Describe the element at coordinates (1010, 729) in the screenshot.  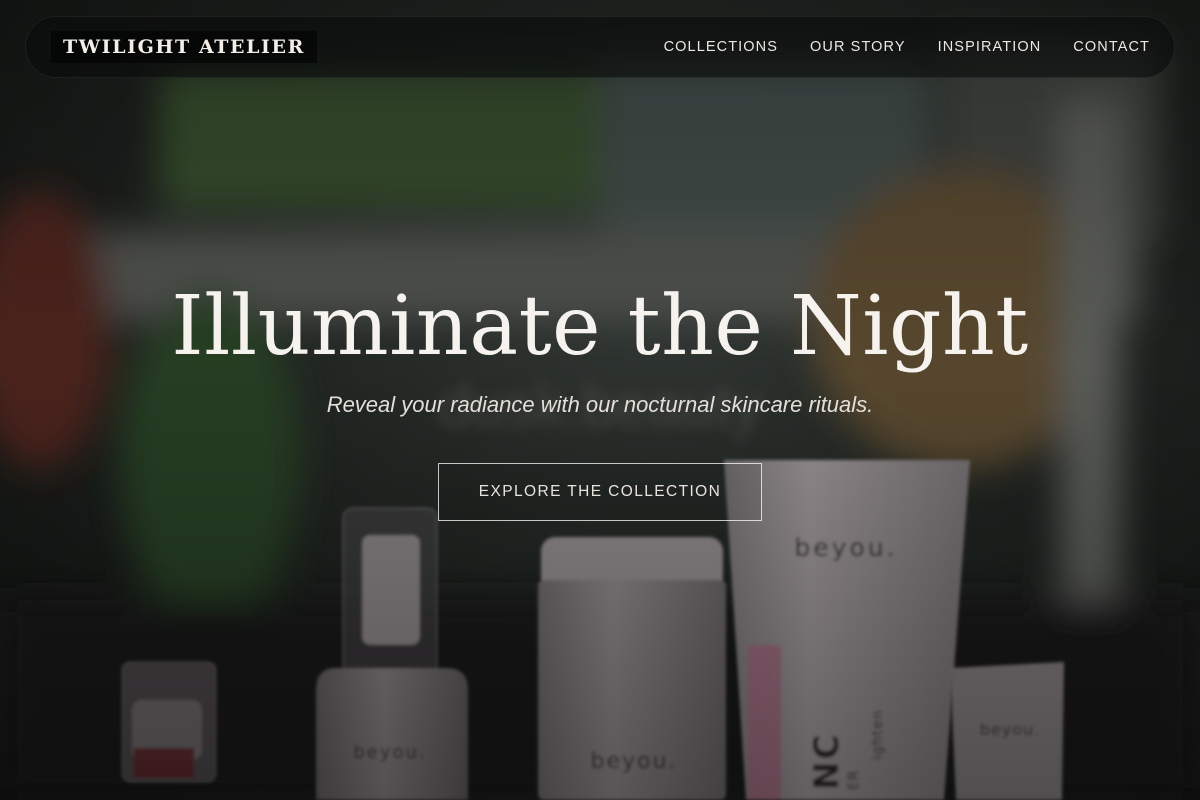
I see `mini-tube-brand: beyou.` at that location.